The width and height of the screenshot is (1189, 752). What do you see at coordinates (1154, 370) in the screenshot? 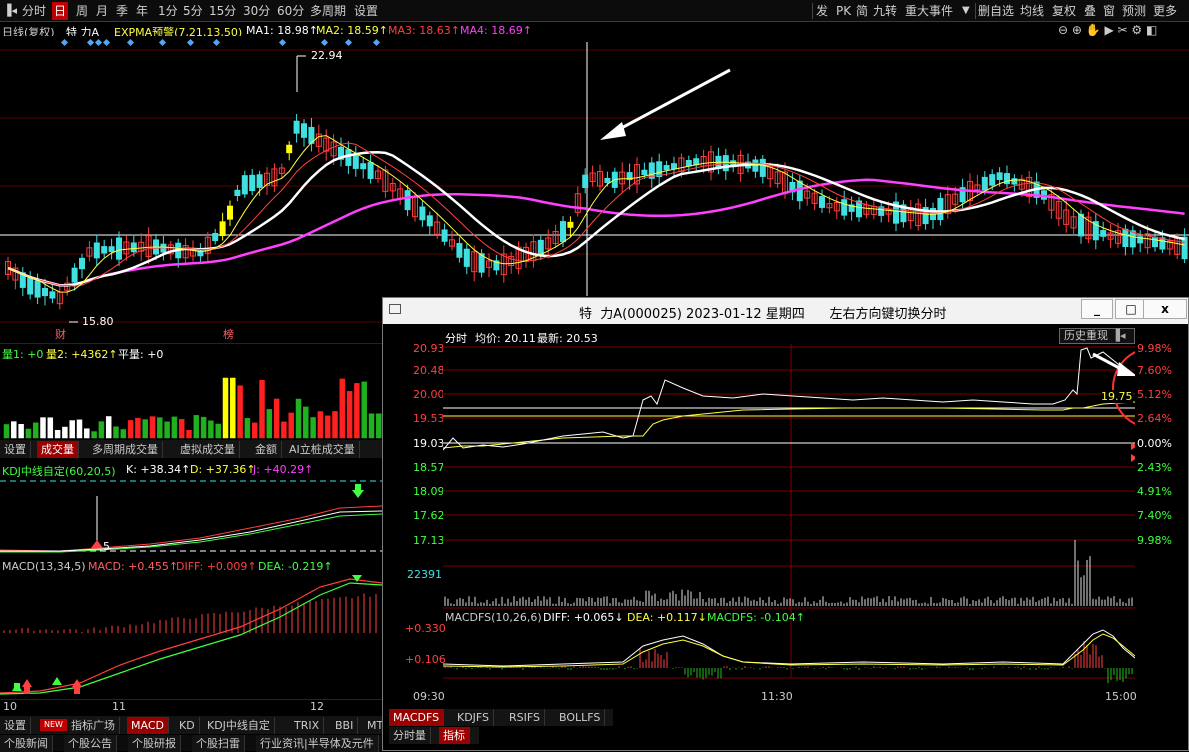
I see `pct-label: 7.60%` at bounding box center [1154, 370].